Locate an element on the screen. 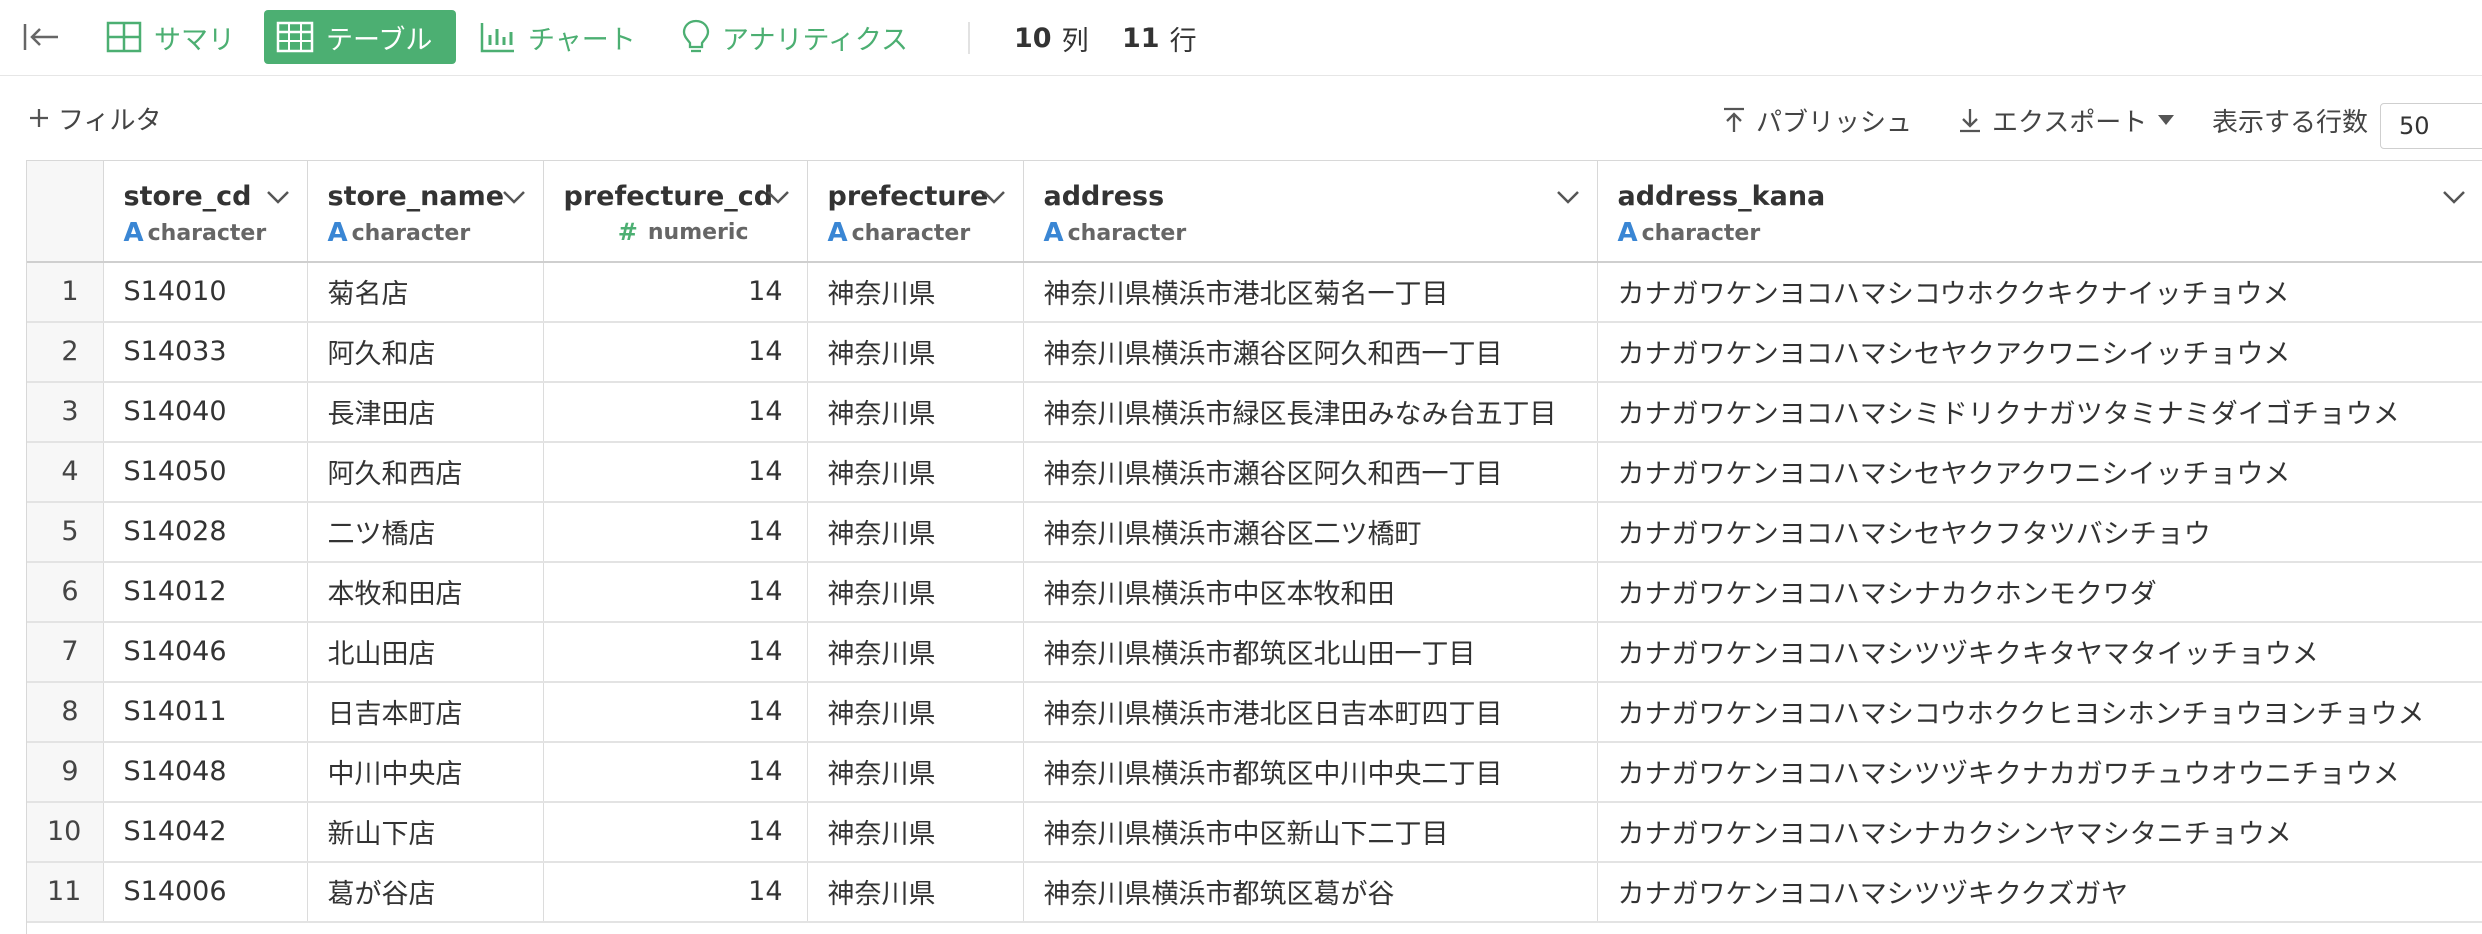  row-index: 11 is located at coordinates (65, 892).